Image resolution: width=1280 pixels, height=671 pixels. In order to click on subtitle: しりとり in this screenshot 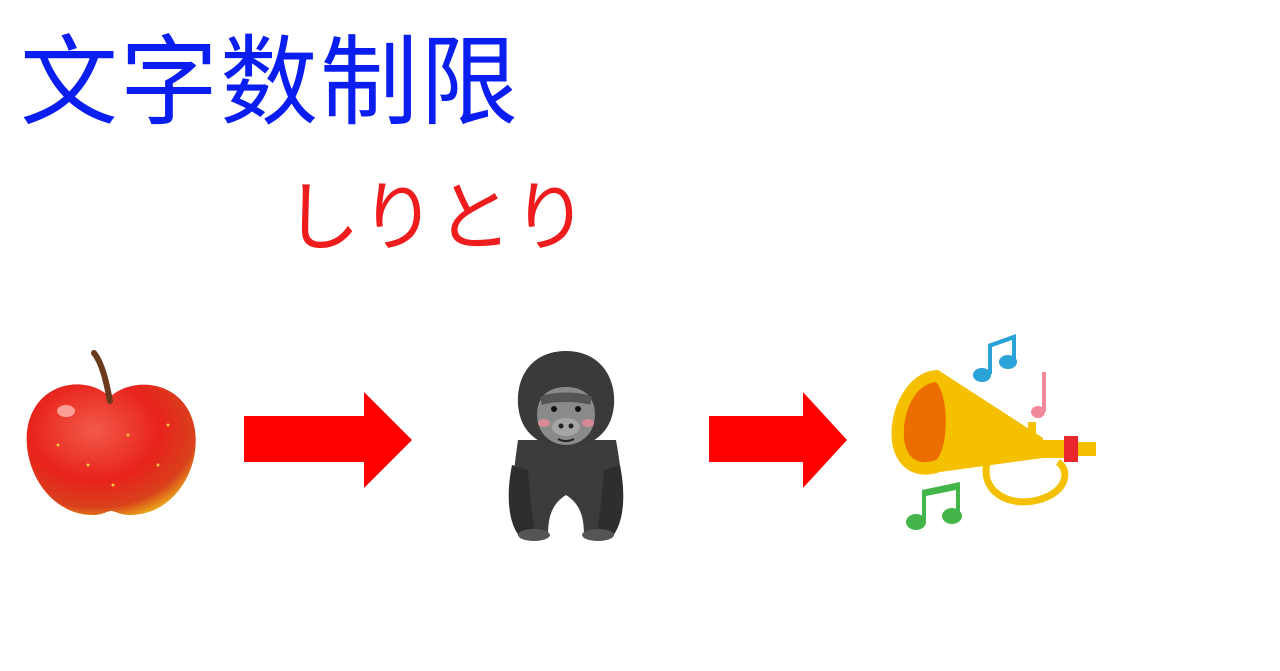, I will do `click(436, 217)`.